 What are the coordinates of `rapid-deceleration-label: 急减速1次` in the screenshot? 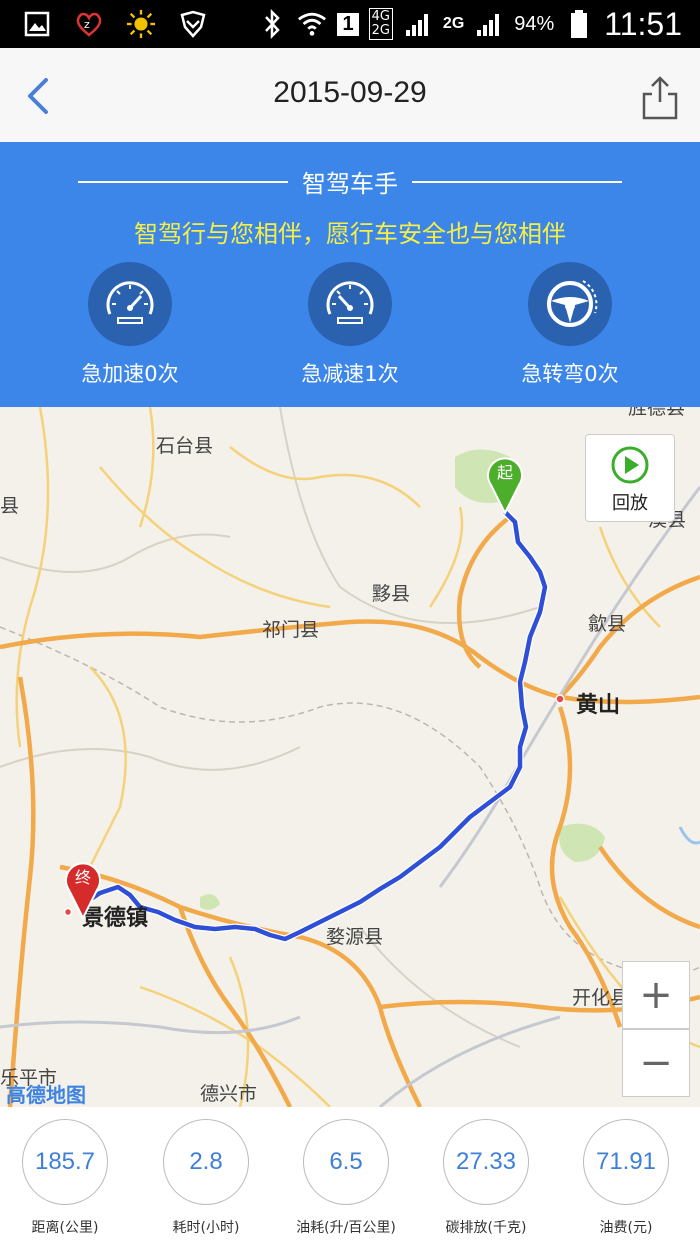 It's located at (350, 374).